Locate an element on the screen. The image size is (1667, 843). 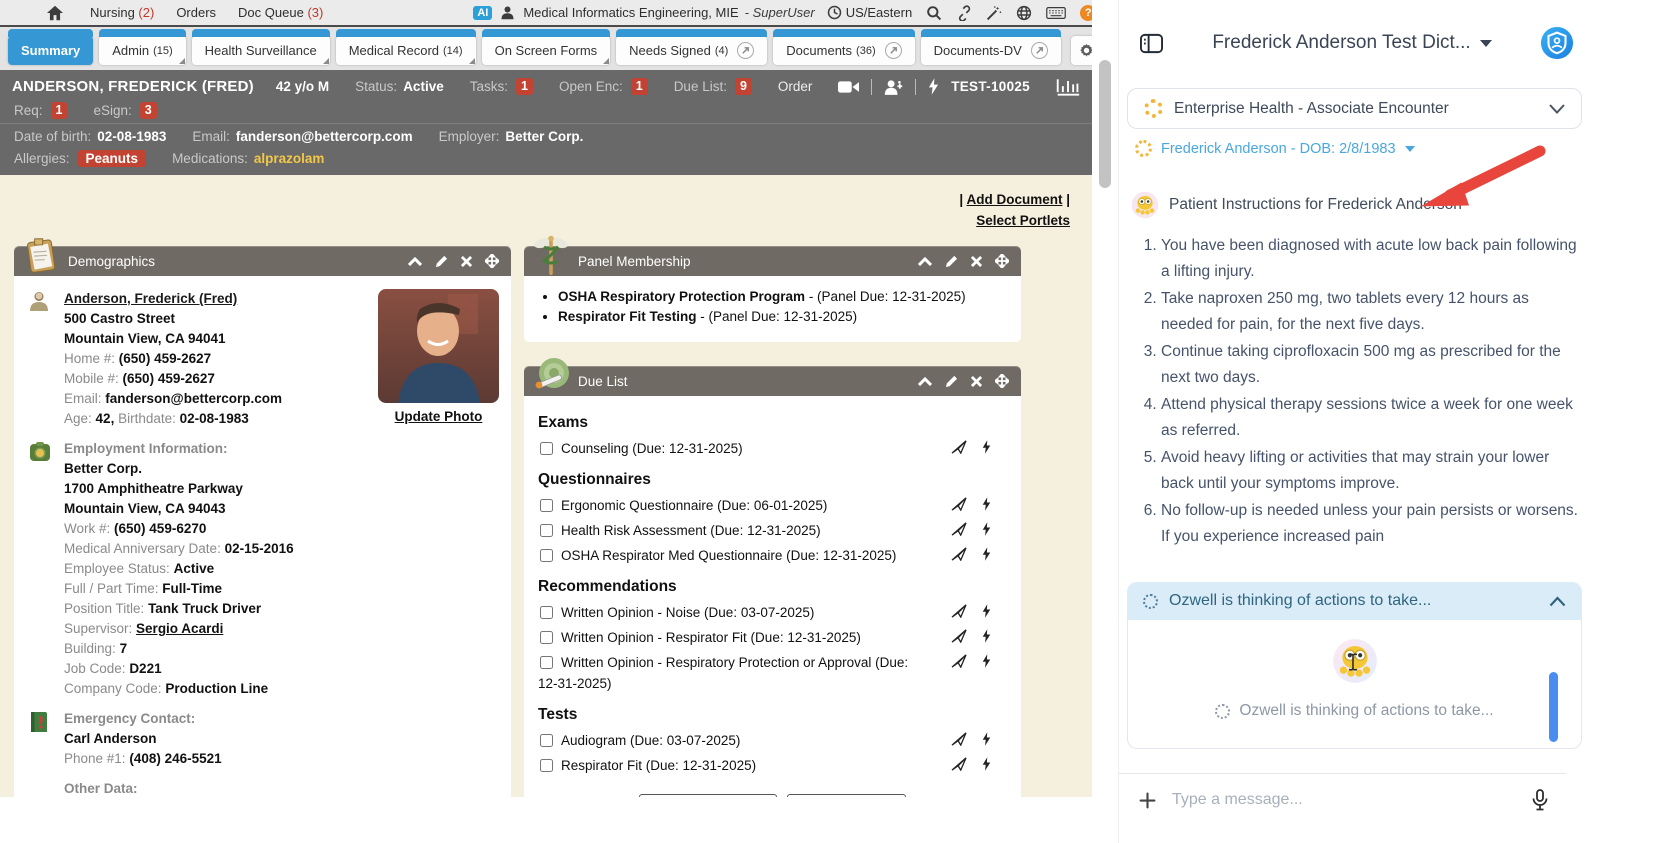
link-icon is located at coordinates (964, 12).